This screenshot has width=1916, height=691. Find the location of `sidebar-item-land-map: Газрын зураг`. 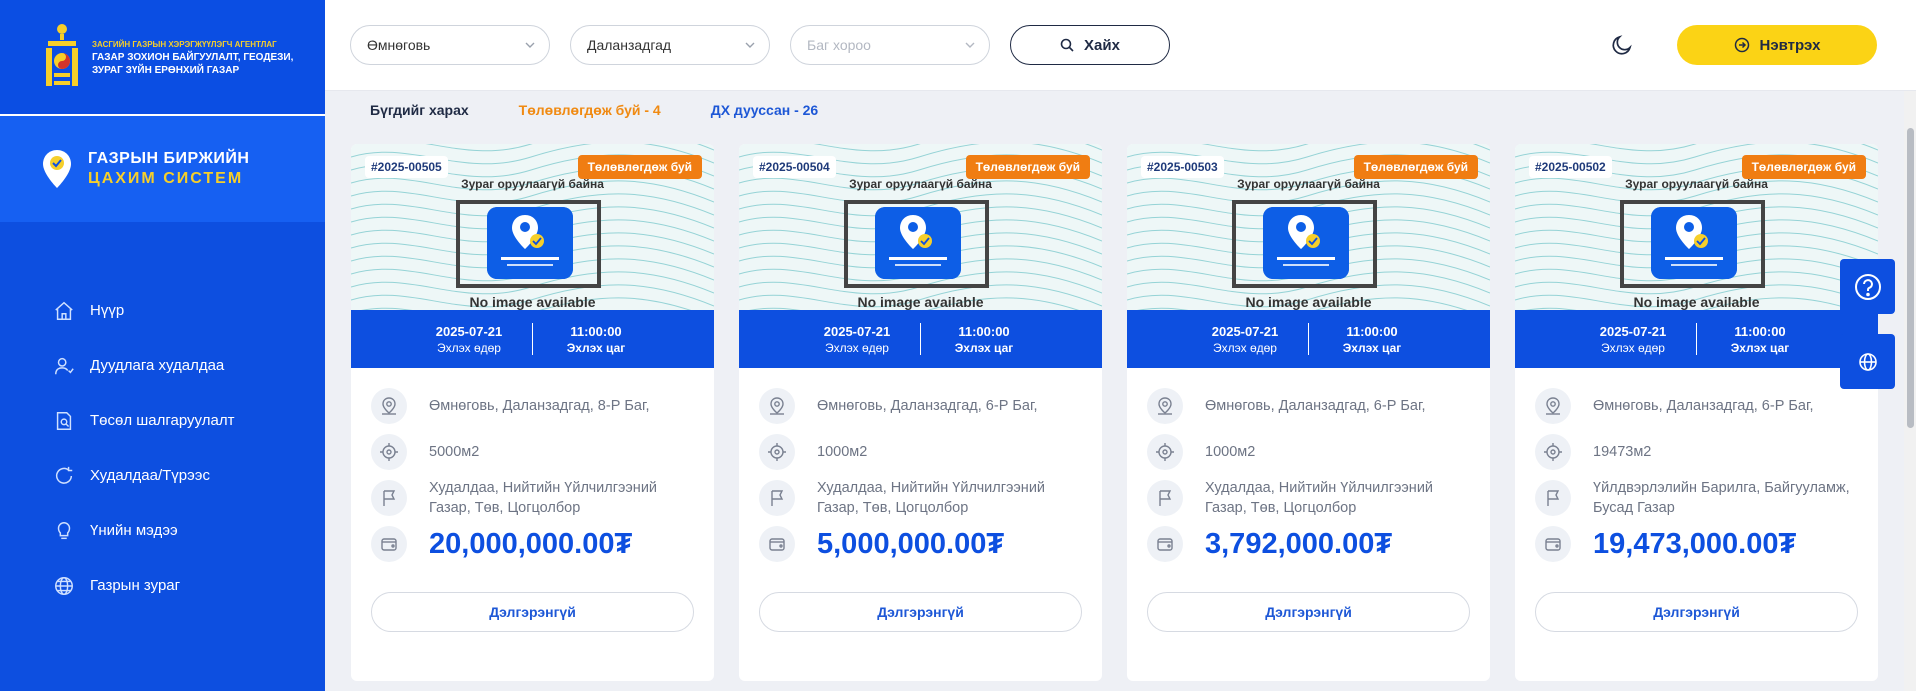

sidebar-item-land-map: Газрын зураг is located at coordinates (162, 585).